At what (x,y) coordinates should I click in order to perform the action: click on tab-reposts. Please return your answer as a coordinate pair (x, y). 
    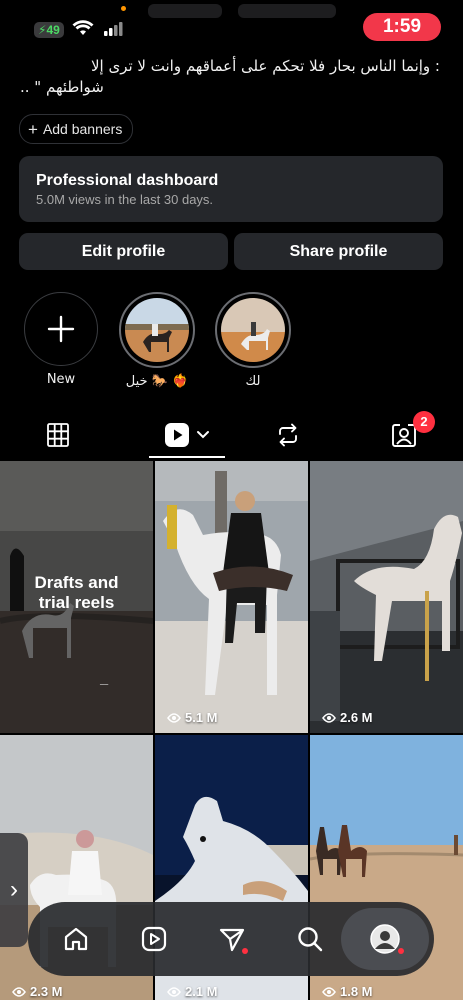
    Looking at the image, I should click on (288, 435).